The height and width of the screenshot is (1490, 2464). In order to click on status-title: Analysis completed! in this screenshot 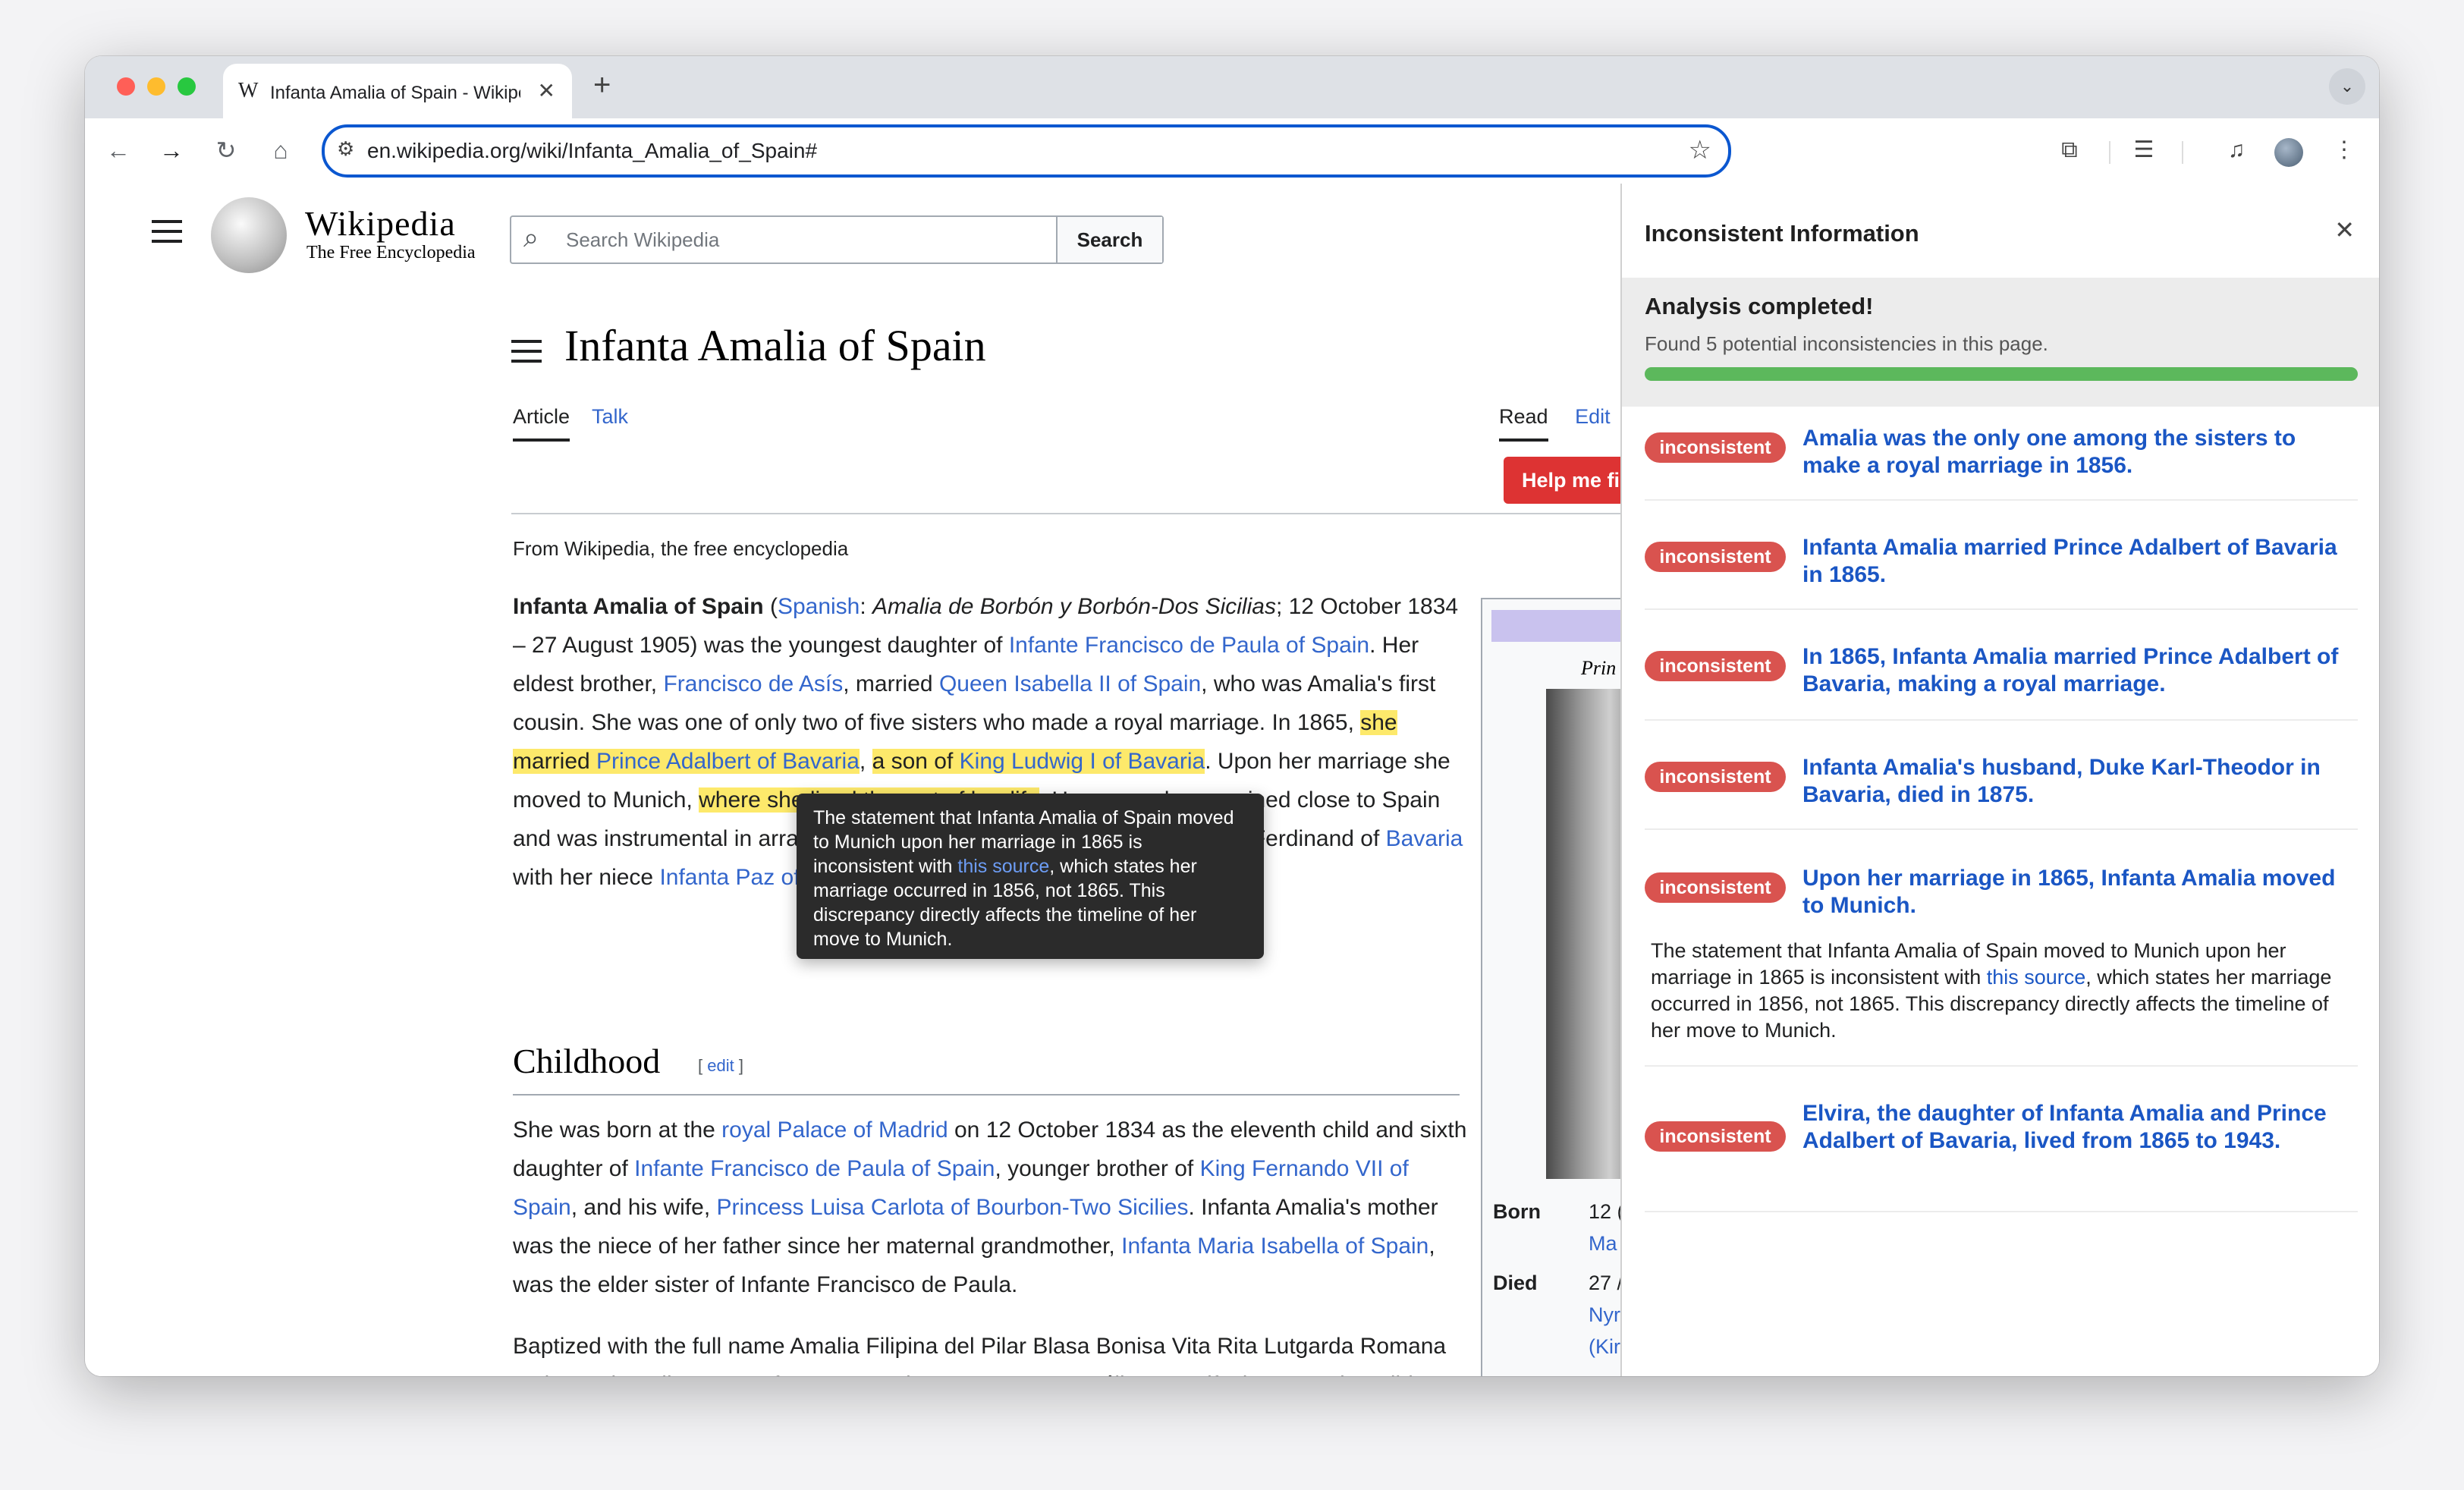, I will do `click(1759, 306)`.